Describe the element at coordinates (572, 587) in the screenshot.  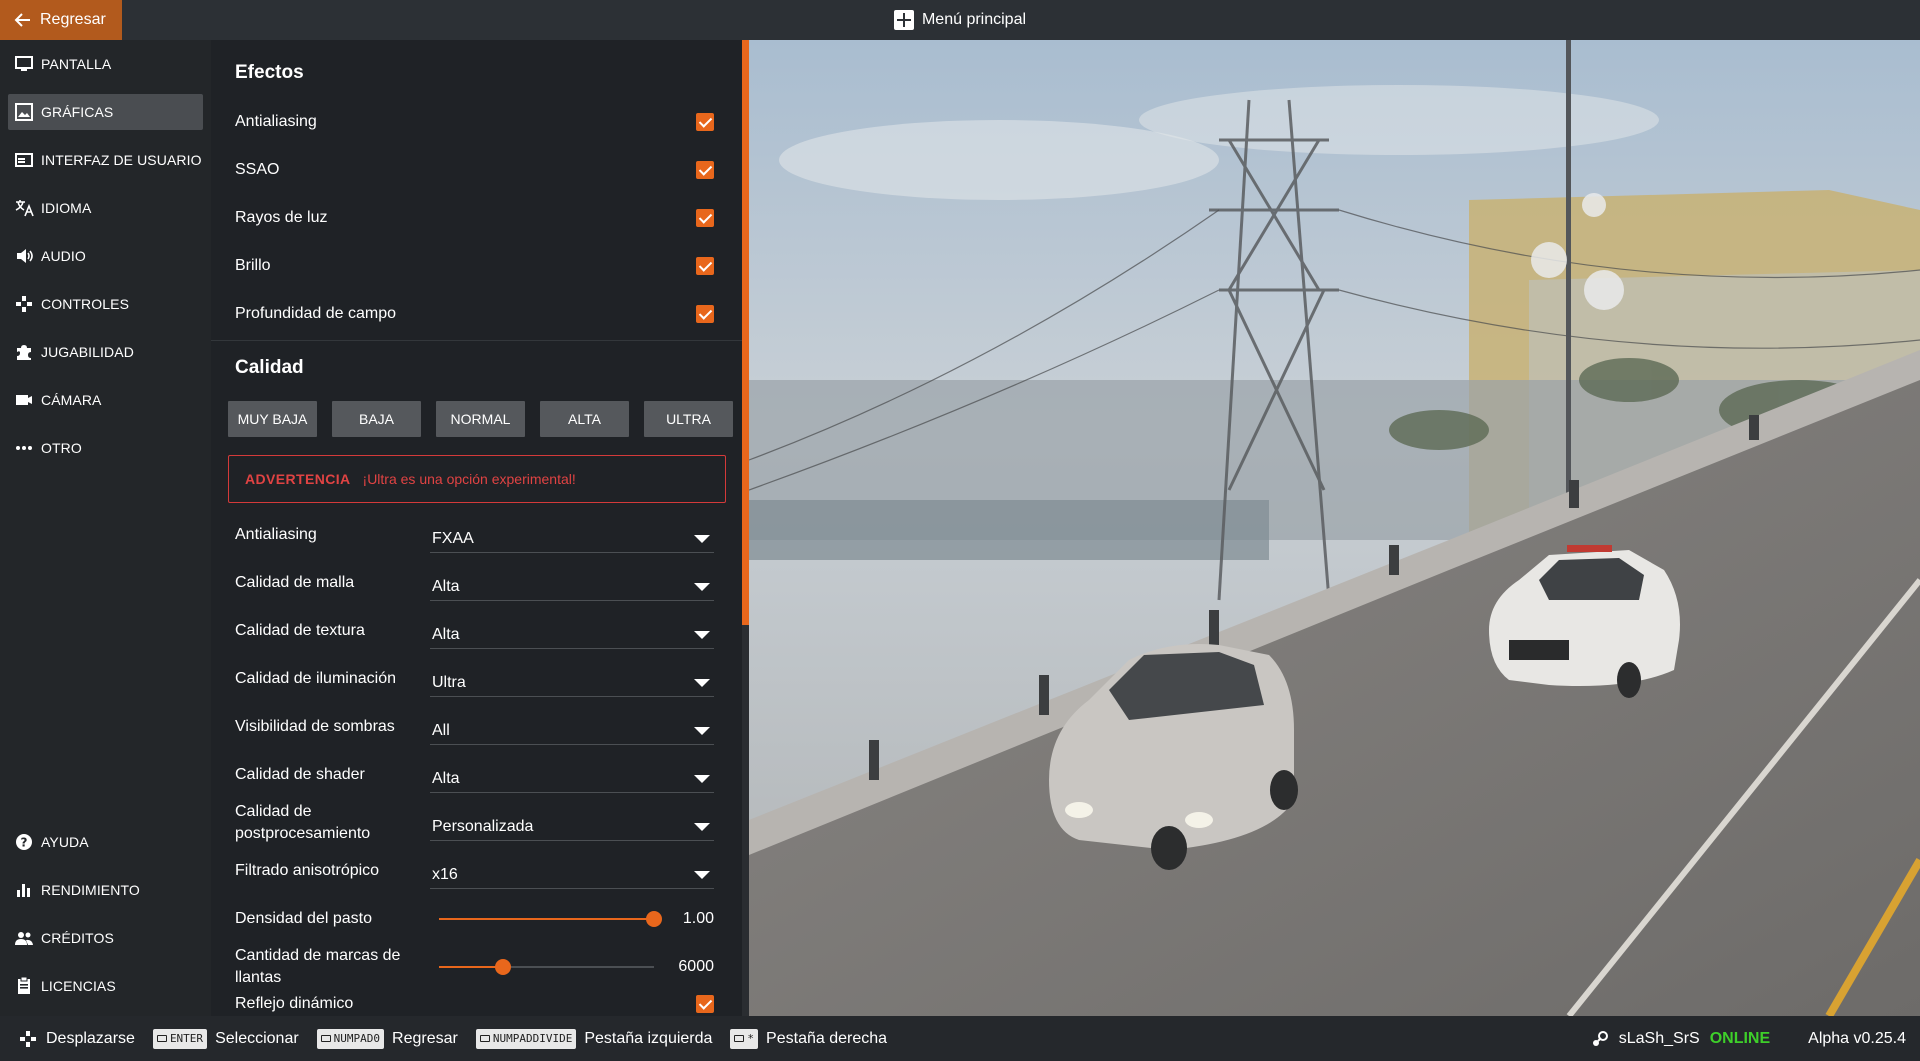
I see `mesh-quality-dropdown: Alta` at that location.